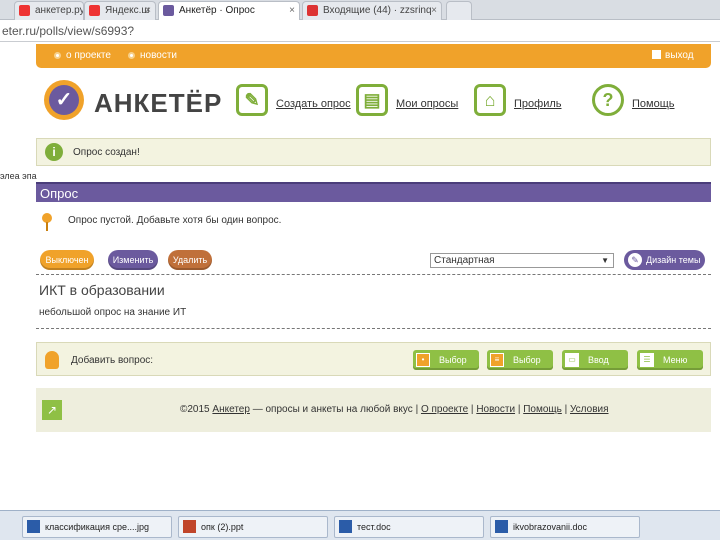  What do you see at coordinates (222, 527) in the screenshot?
I see `taskbar-item-label: опк (2).ppt` at bounding box center [222, 527].